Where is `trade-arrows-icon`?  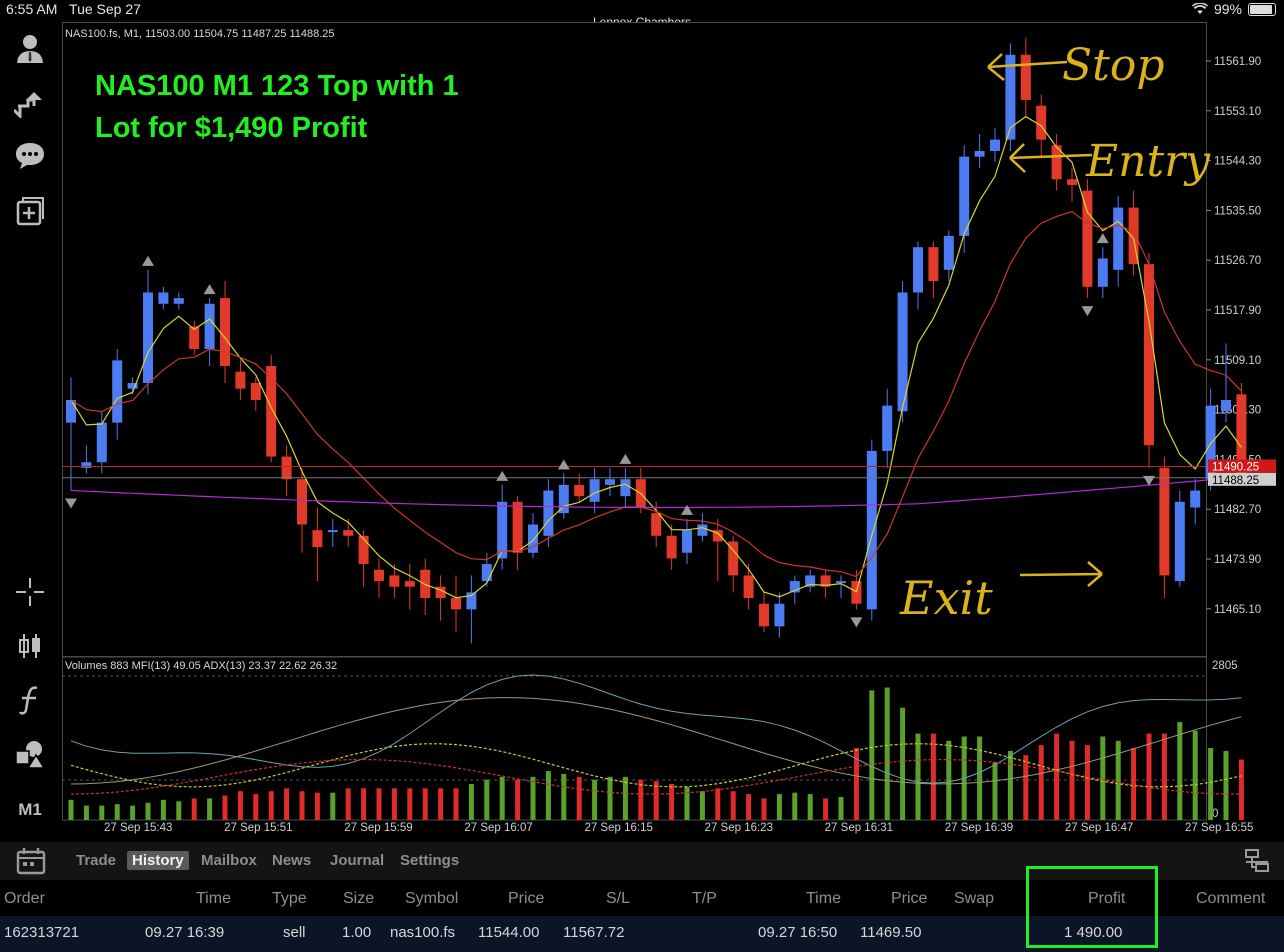
trade-arrows-icon is located at coordinates (30, 102).